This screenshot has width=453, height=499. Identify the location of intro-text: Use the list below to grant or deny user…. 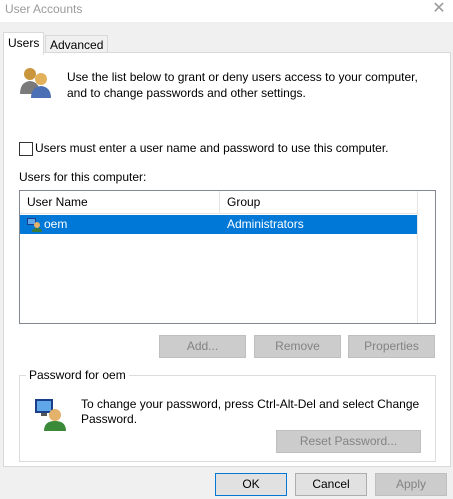
(242, 85).